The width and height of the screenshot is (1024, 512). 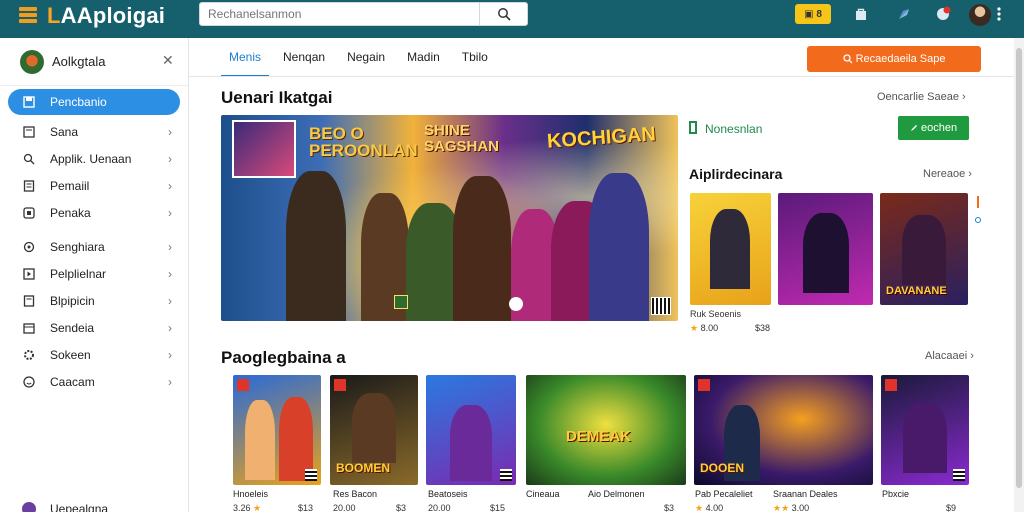 What do you see at coordinates (1019, 268) in the screenshot?
I see `scrollbar-thumb` at bounding box center [1019, 268].